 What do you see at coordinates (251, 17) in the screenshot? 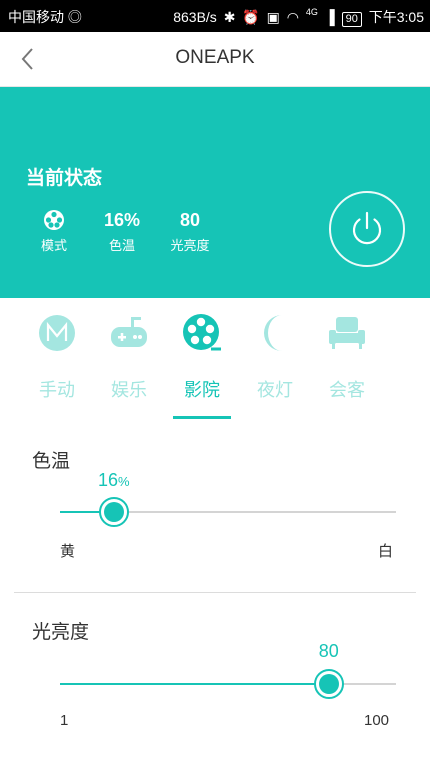
I see `alarm-icon: ⏰` at bounding box center [251, 17].